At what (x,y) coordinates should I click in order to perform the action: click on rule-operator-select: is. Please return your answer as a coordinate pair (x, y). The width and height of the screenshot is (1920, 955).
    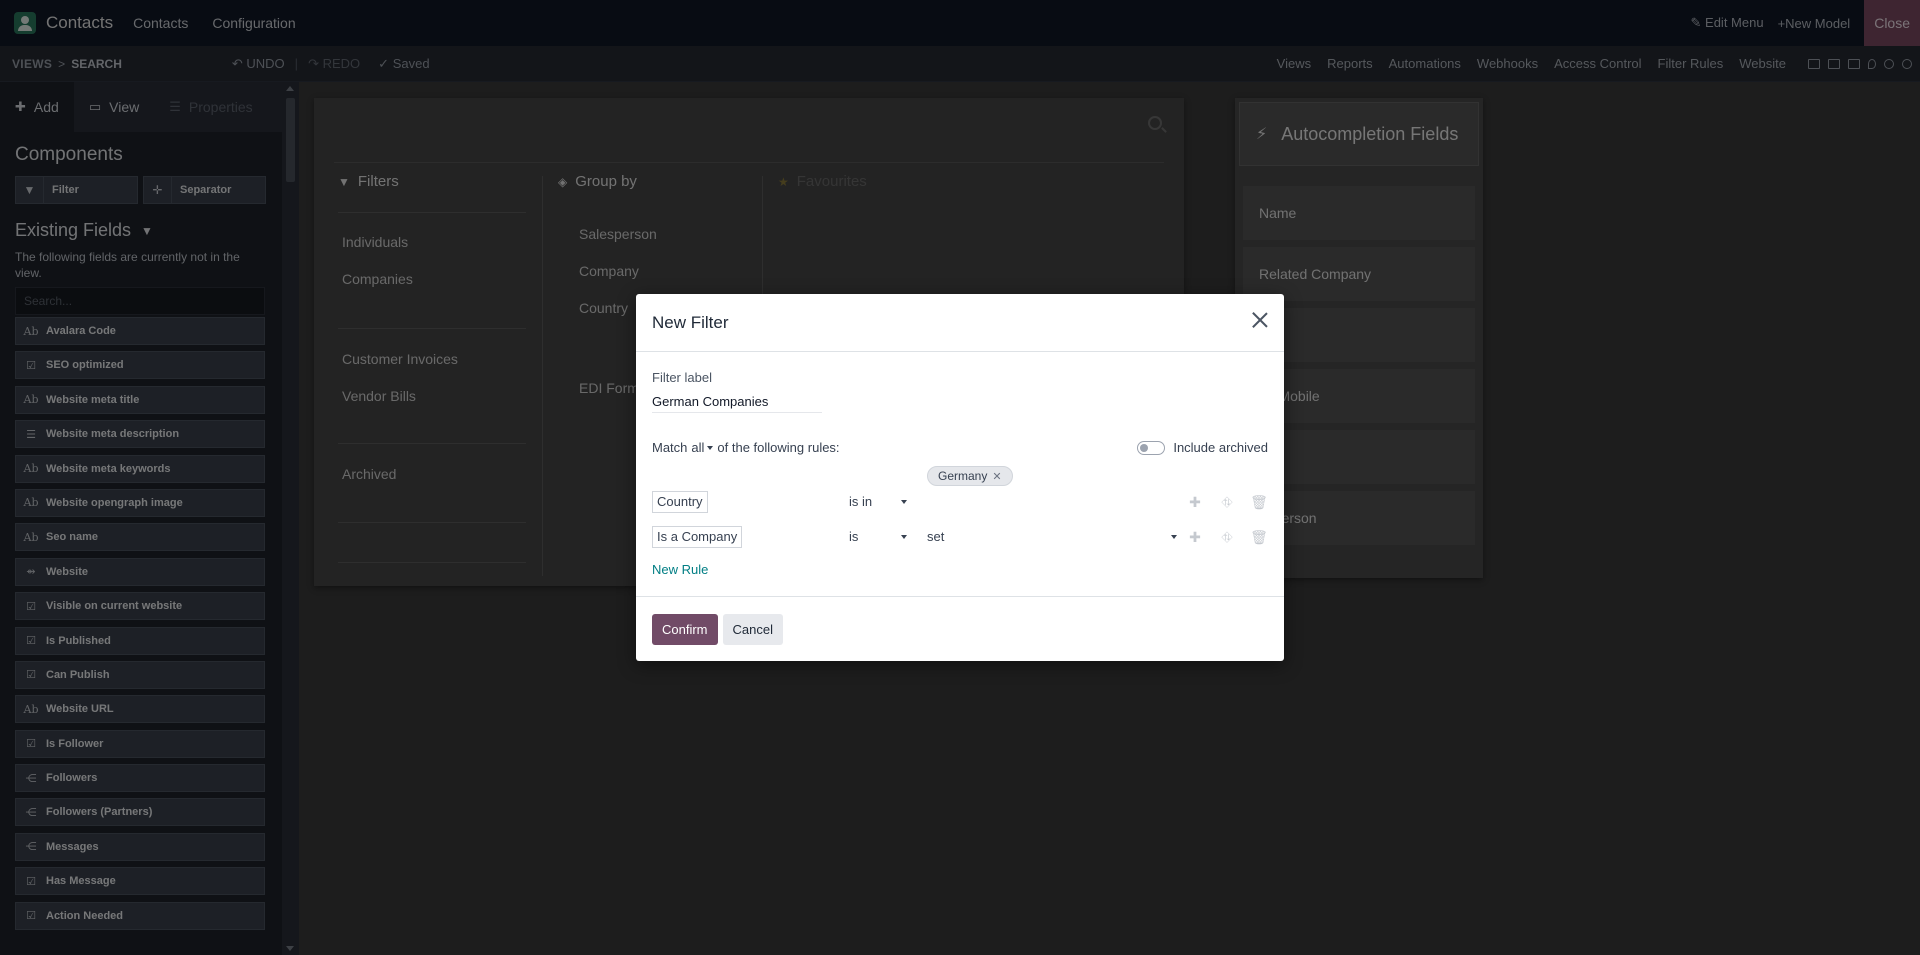
    Looking at the image, I should click on (878, 536).